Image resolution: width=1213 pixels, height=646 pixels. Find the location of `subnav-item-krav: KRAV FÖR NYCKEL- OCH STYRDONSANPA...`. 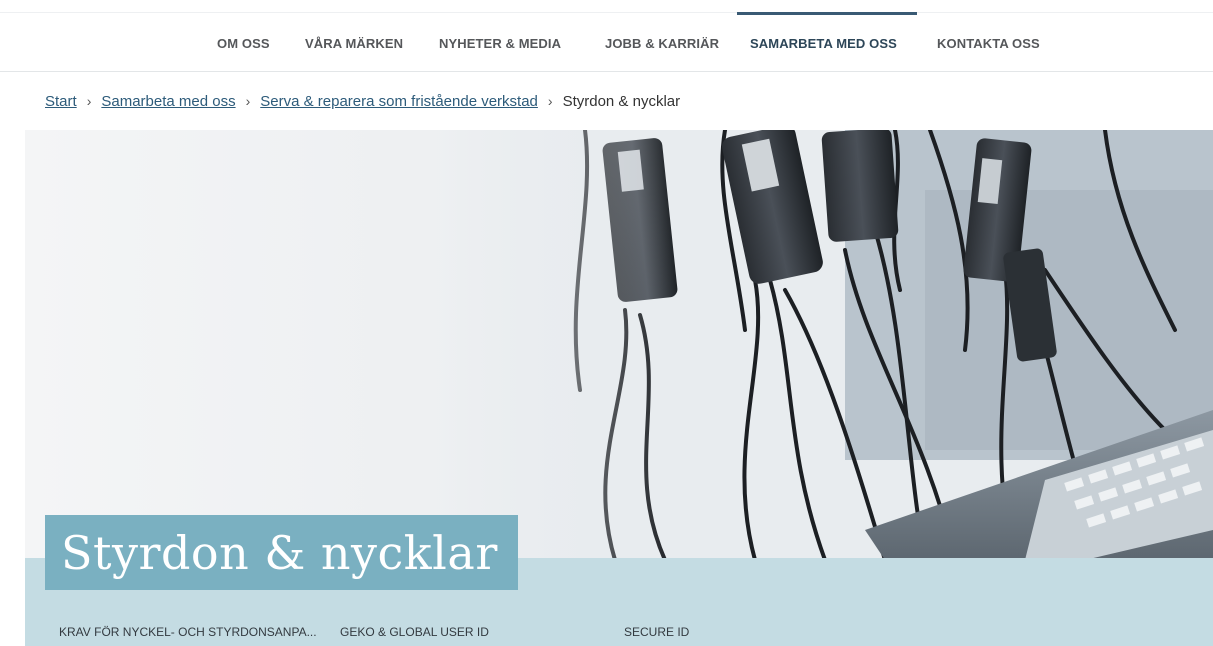

subnav-item-krav: KRAV FÖR NYCKEL- OCH STYRDONSANPA... is located at coordinates (188, 632).